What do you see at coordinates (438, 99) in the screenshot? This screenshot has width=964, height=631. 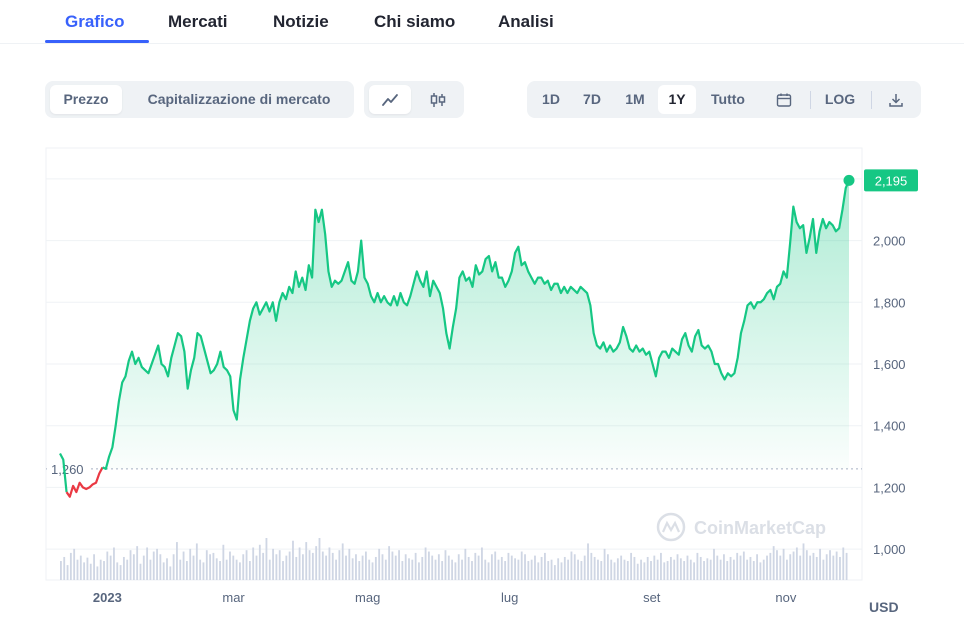 I see `candlestick-button` at bounding box center [438, 99].